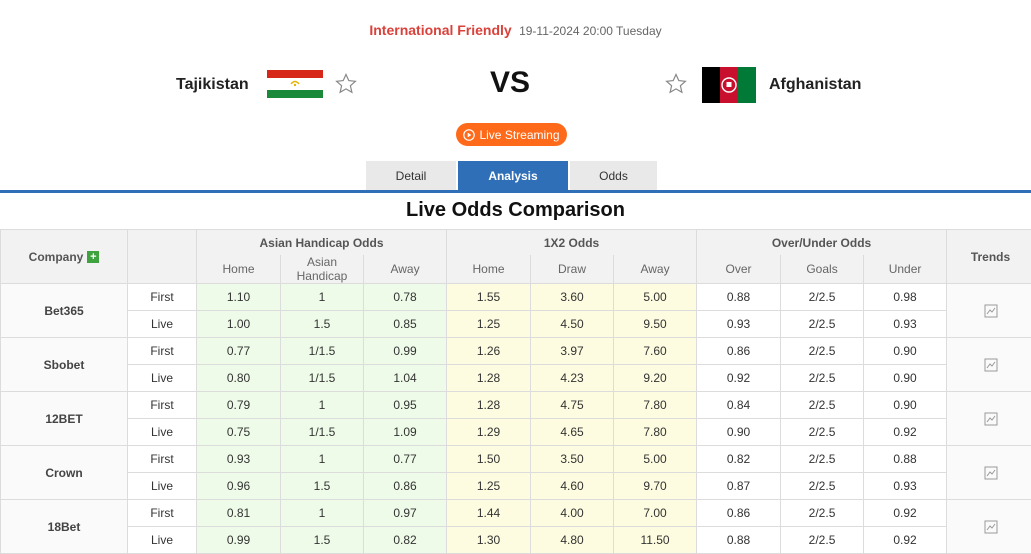  I want to click on favorite-away-star-icon, so click(676, 84).